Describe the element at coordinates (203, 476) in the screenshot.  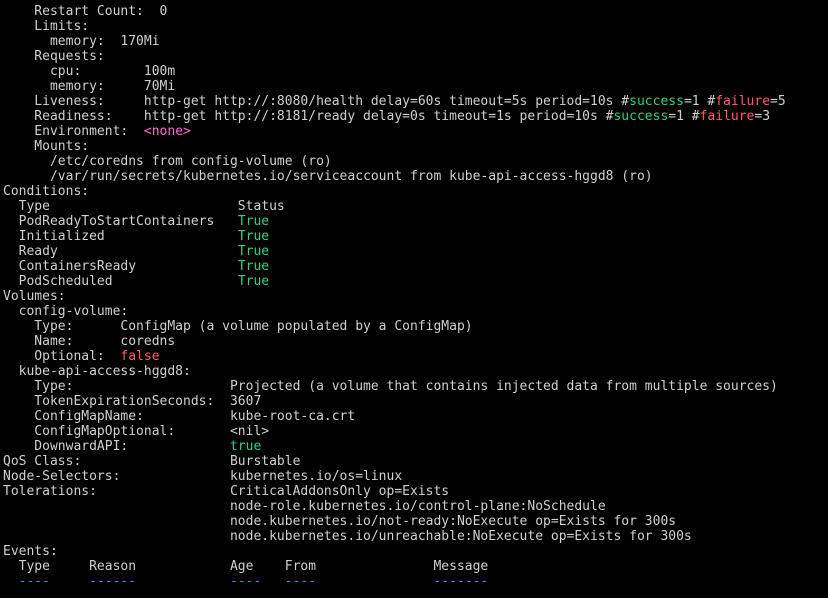
I see `terminal-text: Node-Selectors: kubernetes.io/os=linux` at that location.